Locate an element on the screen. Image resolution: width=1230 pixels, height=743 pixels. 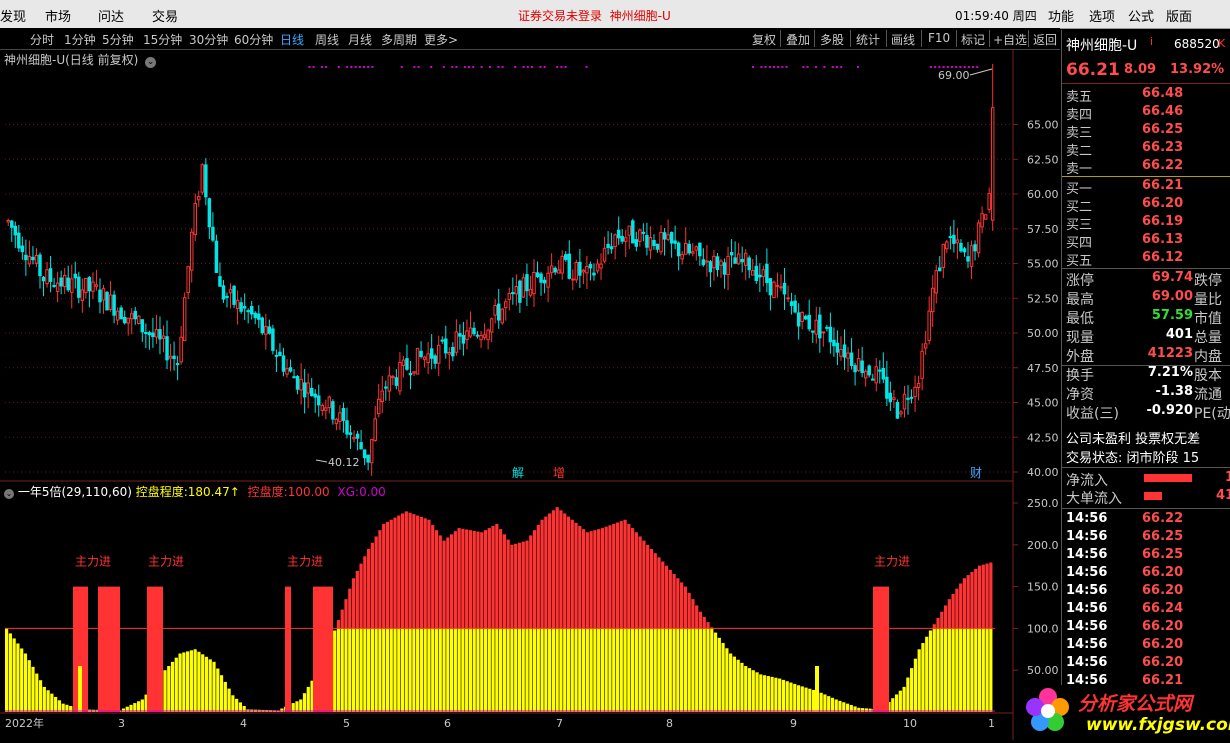
sell-level-row: 卖二 66.23 is located at coordinates (1146, 149).